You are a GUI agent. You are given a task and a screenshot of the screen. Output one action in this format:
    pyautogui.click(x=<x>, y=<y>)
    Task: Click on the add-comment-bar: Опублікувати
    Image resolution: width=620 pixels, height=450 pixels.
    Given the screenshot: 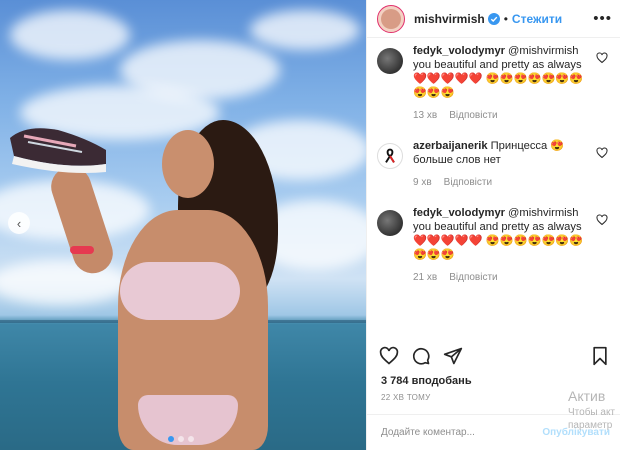 What is the action you would take?
    pyautogui.click(x=493, y=432)
    